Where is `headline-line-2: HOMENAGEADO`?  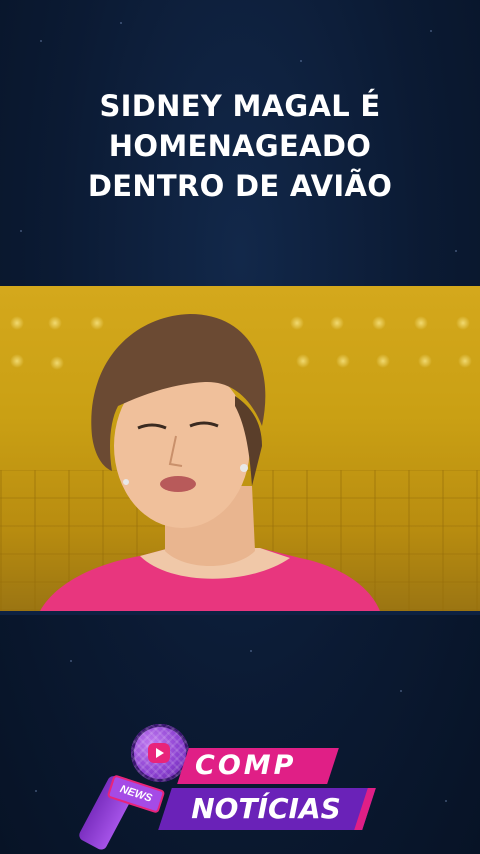
headline-line-2: HOMENAGEADO is located at coordinates (240, 146).